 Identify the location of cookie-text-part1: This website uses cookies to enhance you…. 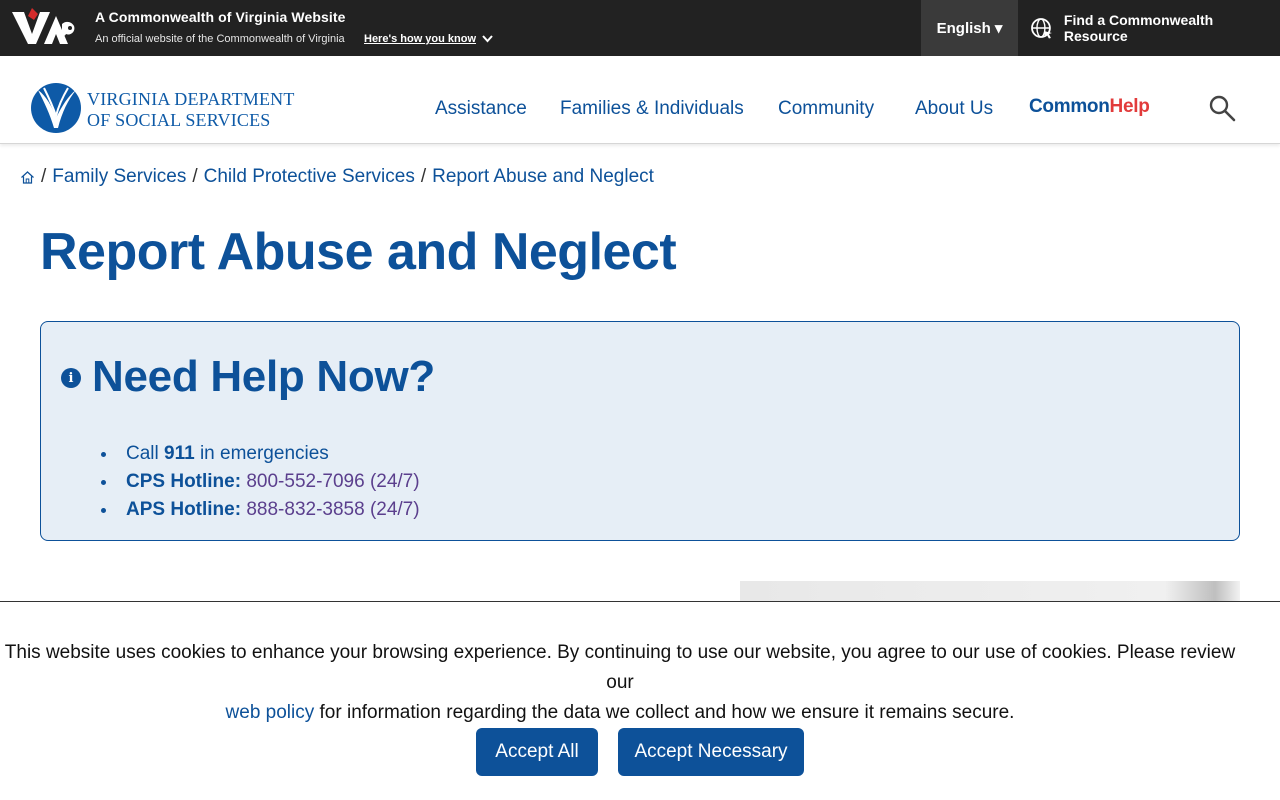
(620, 667).